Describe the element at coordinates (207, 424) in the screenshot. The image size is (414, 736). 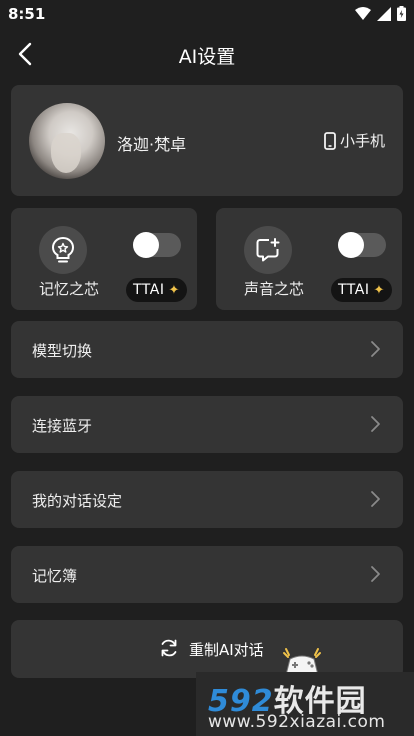
I see `menu-item-bluetooth: 连接蓝牙` at that location.